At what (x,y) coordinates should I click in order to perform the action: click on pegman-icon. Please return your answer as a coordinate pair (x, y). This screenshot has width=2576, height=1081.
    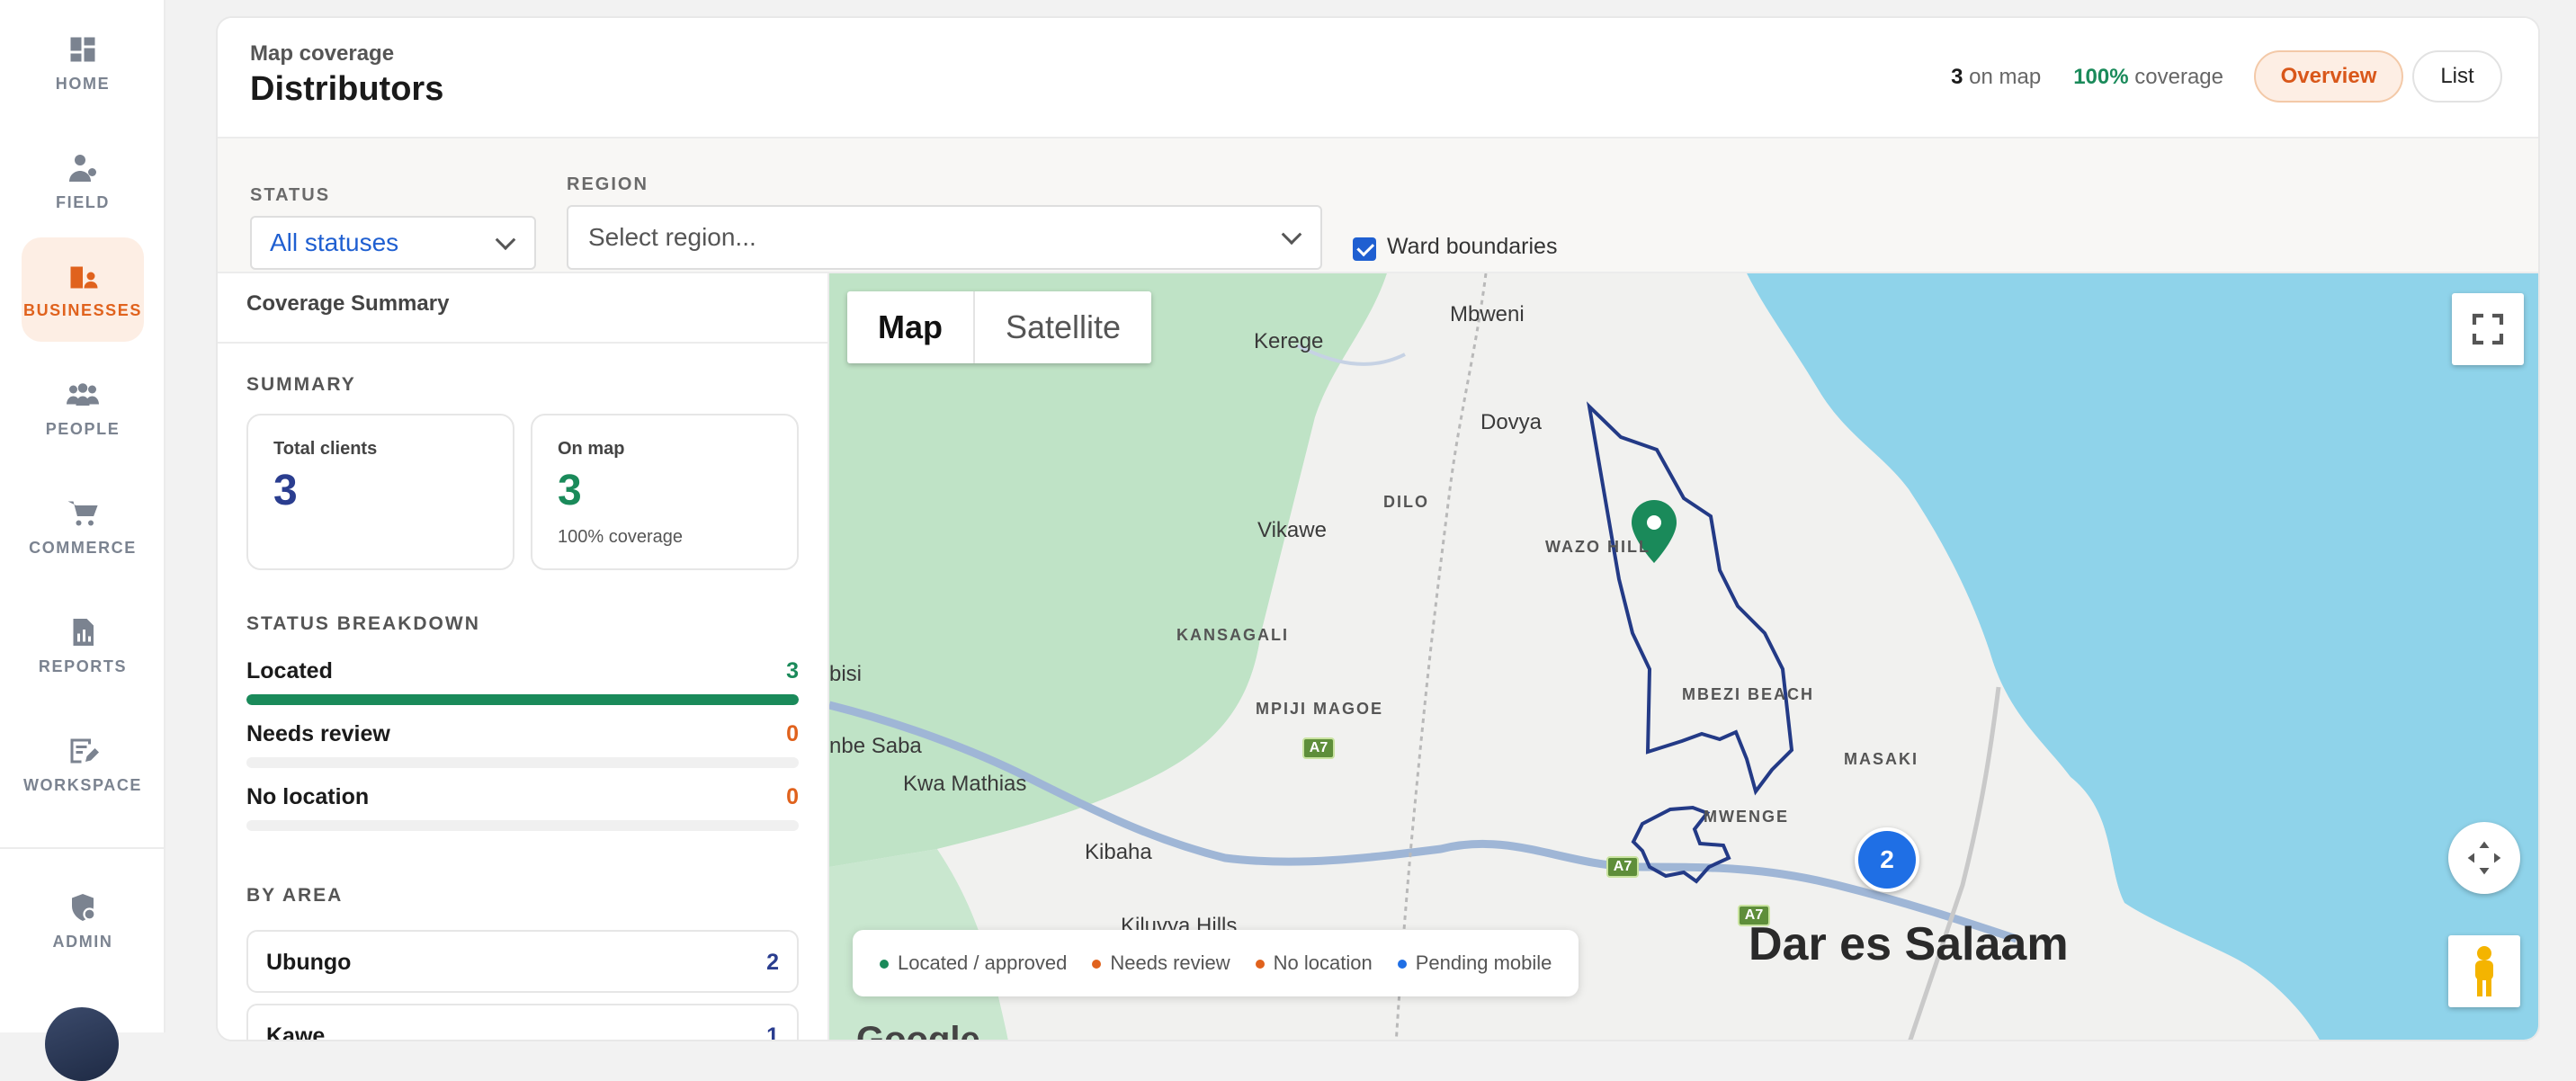
    Looking at the image, I should click on (2484, 971).